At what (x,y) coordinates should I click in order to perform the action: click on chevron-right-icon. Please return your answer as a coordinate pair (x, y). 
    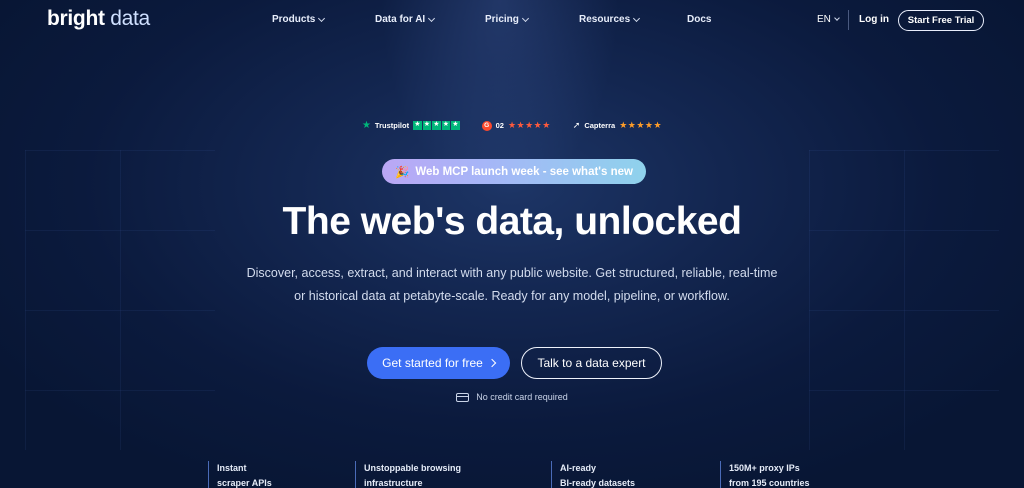
    Looking at the image, I should click on (492, 363).